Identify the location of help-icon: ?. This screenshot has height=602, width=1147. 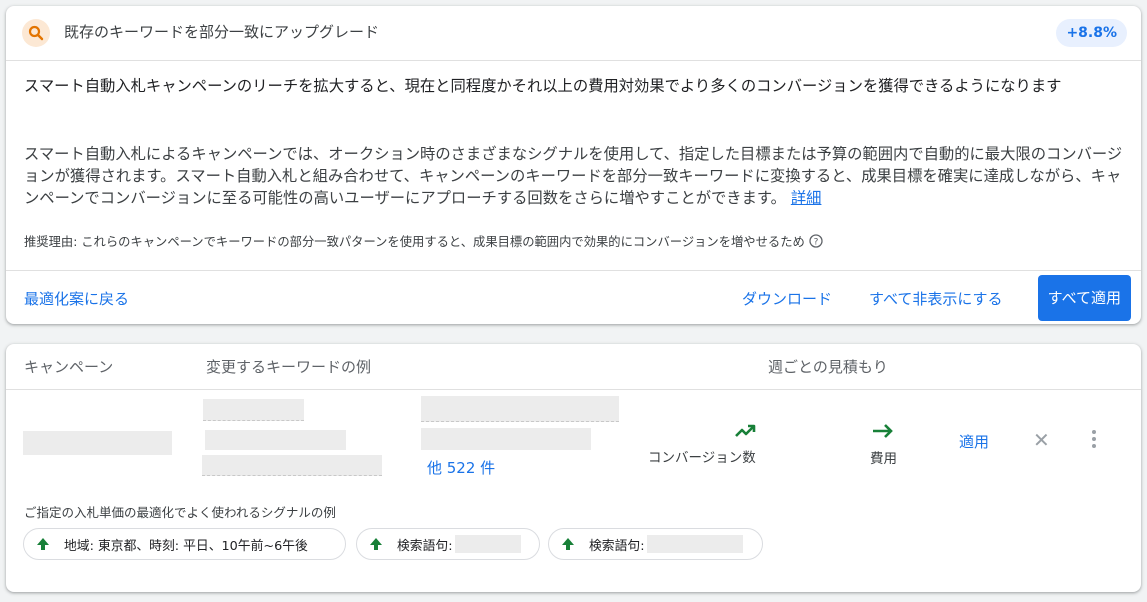
(816, 241).